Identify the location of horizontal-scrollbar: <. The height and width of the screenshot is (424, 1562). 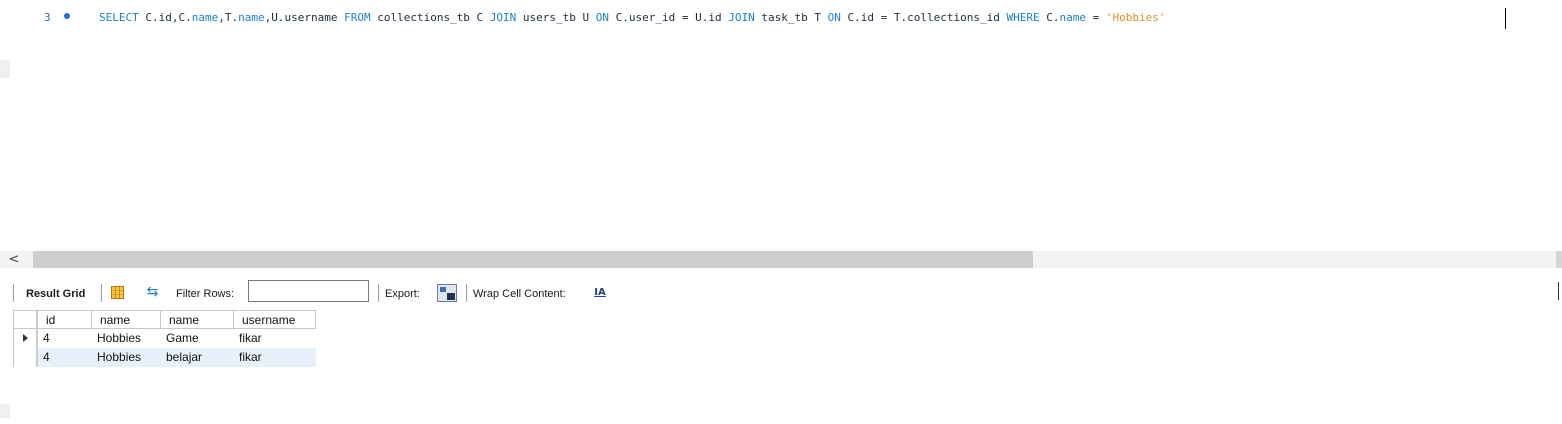
(781, 259).